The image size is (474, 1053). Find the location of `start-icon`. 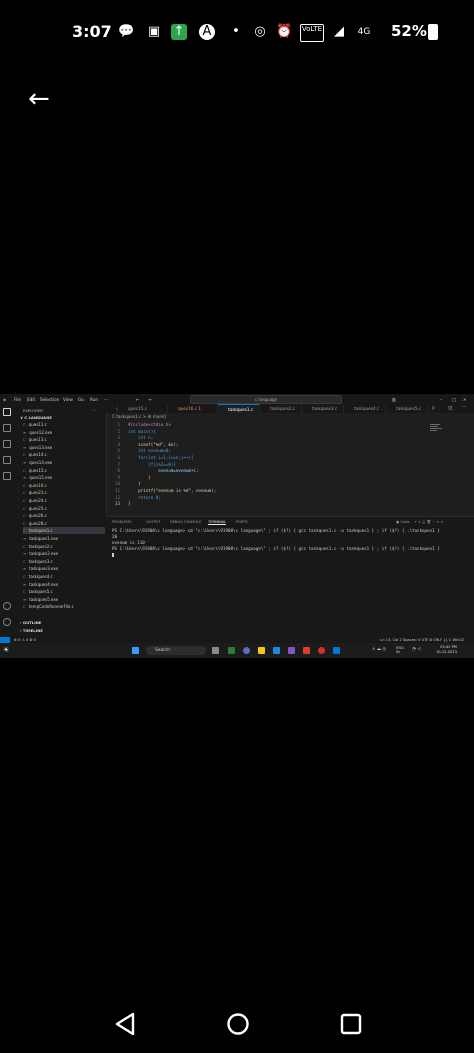

start-icon is located at coordinates (135, 650).